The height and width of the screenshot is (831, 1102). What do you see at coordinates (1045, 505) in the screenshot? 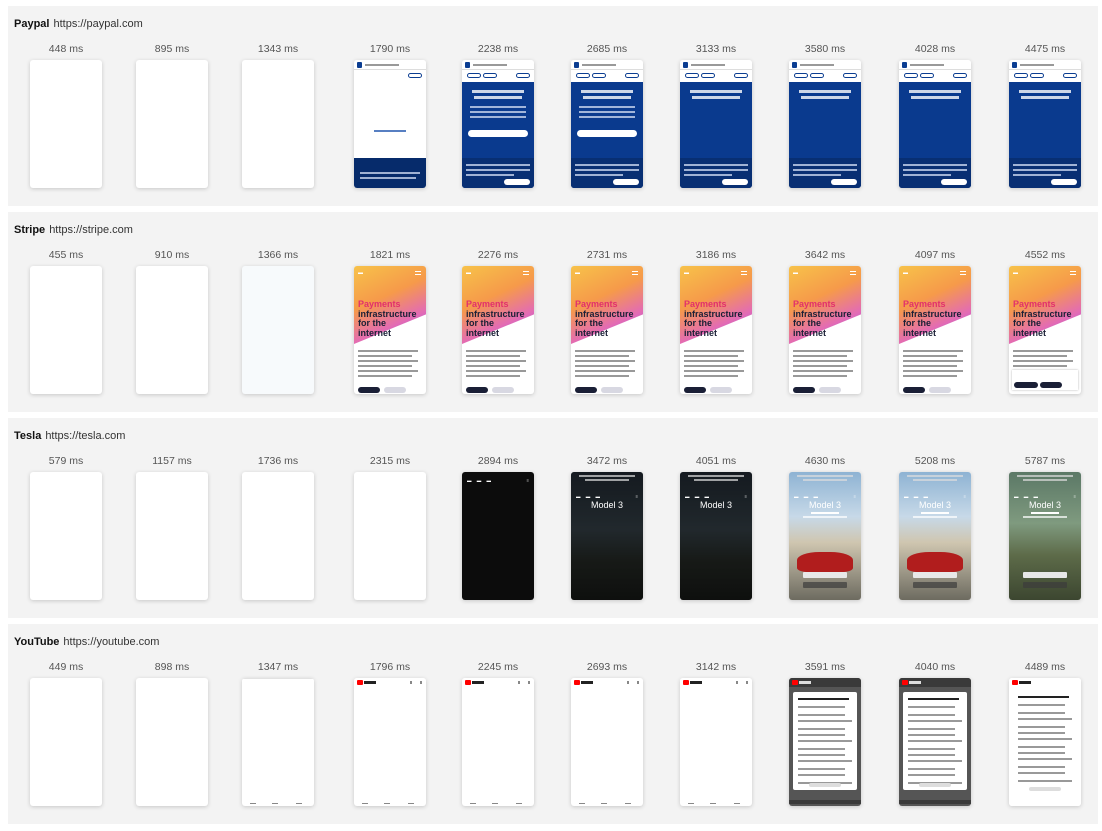
I see `model-title: Model 3` at bounding box center [1045, 505].